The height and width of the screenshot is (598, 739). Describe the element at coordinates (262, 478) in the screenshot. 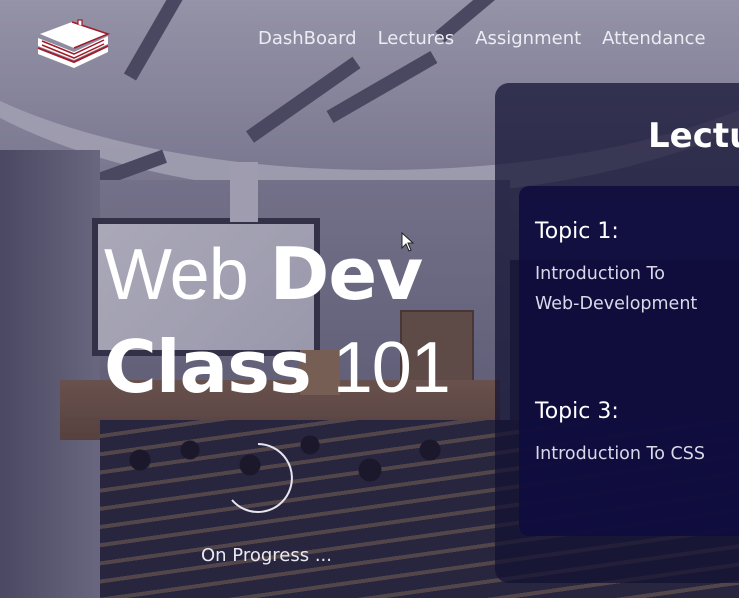

I see `progress-spinner-icon` at that location.